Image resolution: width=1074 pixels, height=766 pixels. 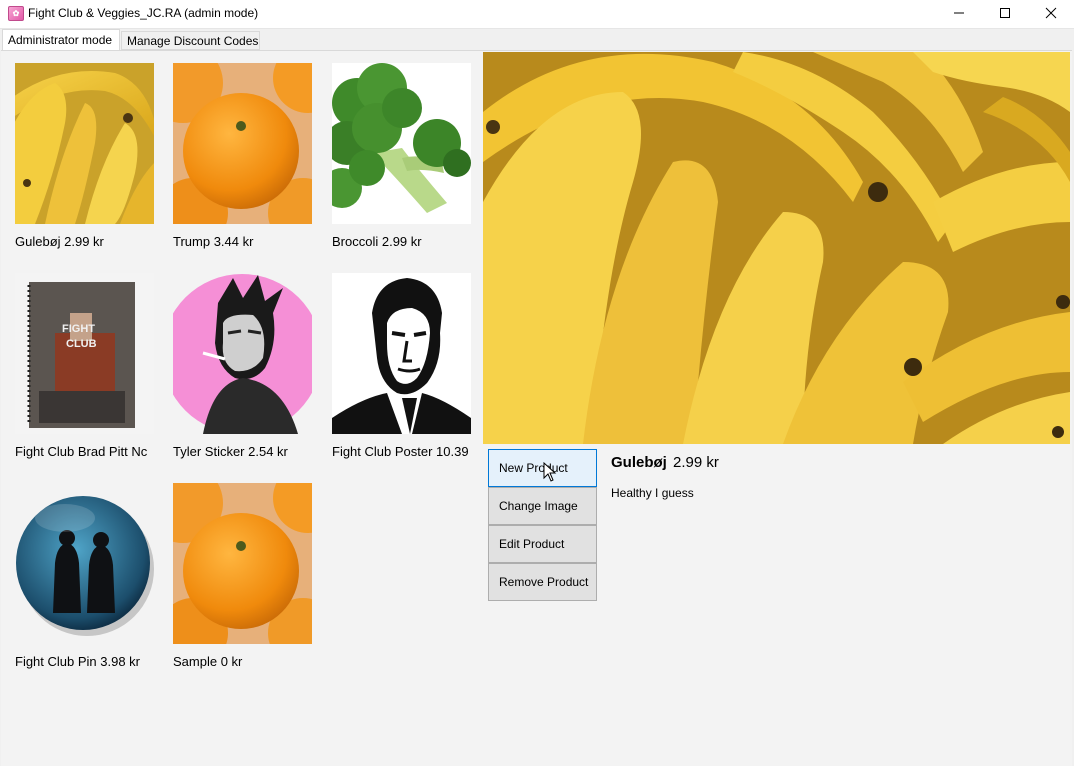 What do you see at coordinates (213, 241) in the screenshot?
I see `product-caption: Trump 3.44 kr` at bounding box center [213, 241].